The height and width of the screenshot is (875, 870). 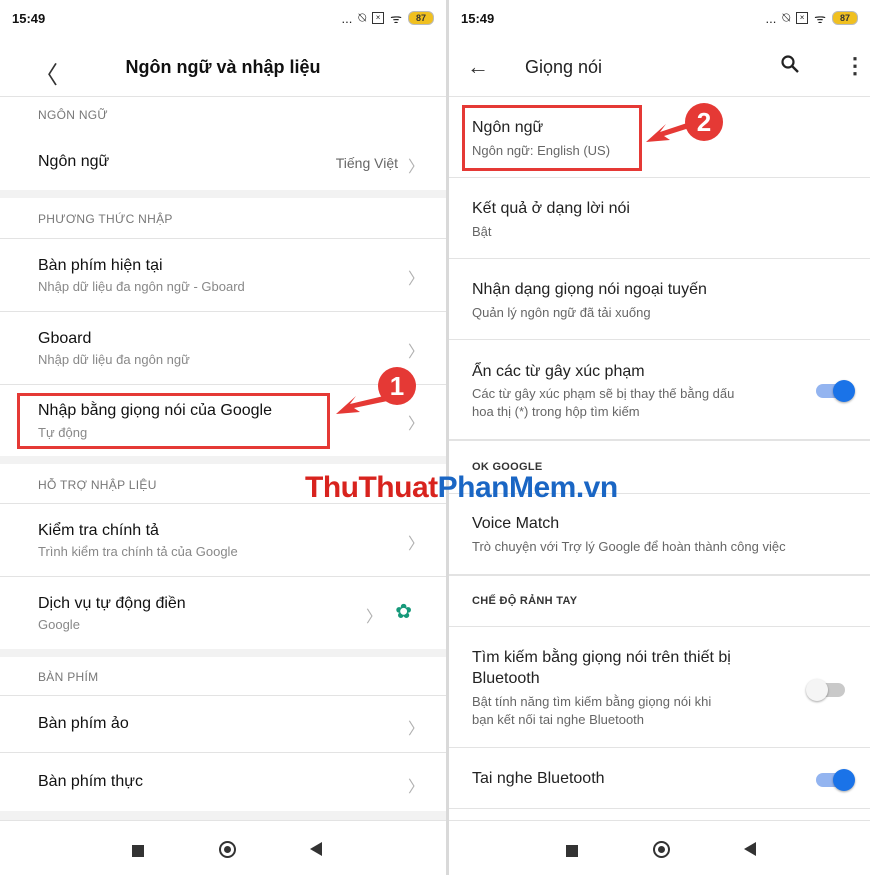 I want to click on toolbar: 〈 Ngôn ngữ và nhập liệu, so click(x=223, y=68).